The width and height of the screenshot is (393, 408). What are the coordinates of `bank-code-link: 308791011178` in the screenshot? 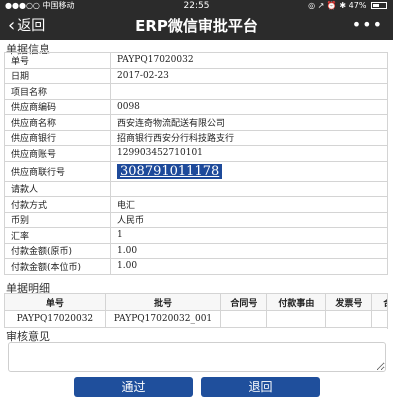 It's located at (170, 171).